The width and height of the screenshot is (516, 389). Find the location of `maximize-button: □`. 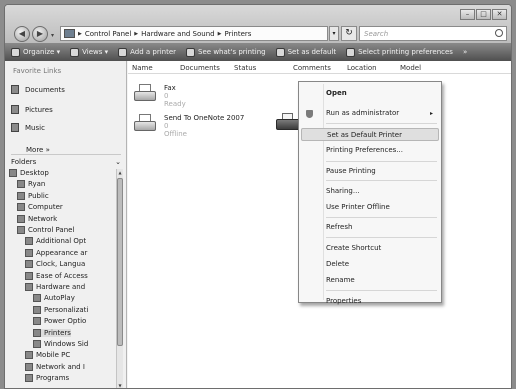

maximize-button: □ is located at coordinates (483, 14).